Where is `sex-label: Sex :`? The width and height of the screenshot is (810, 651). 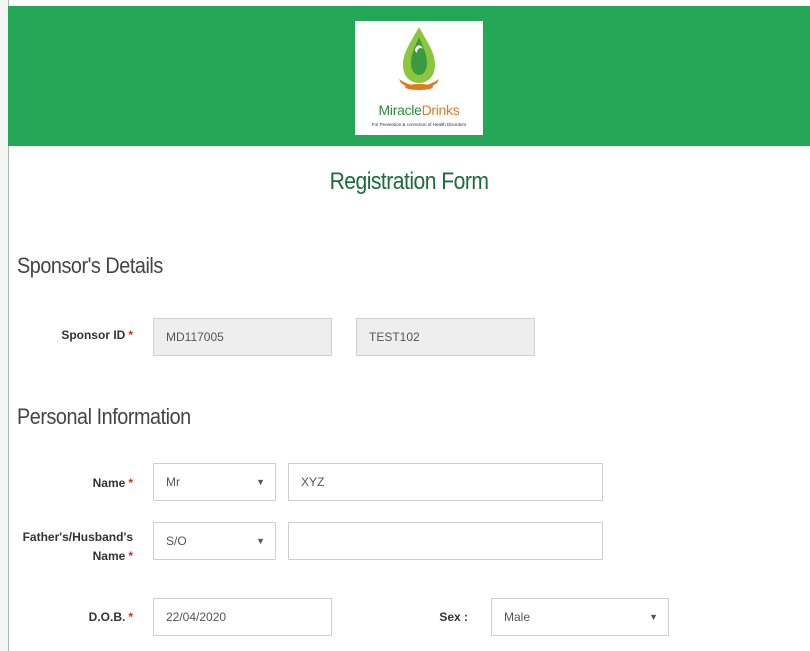 sex-label: Sex : is located at coordinates (453, 617).